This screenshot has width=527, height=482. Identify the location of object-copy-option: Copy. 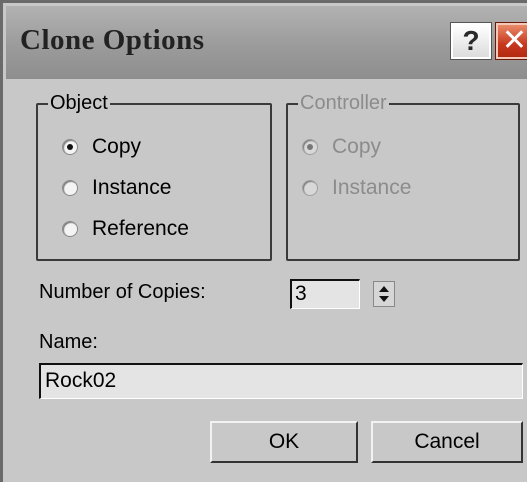
(101, 147).